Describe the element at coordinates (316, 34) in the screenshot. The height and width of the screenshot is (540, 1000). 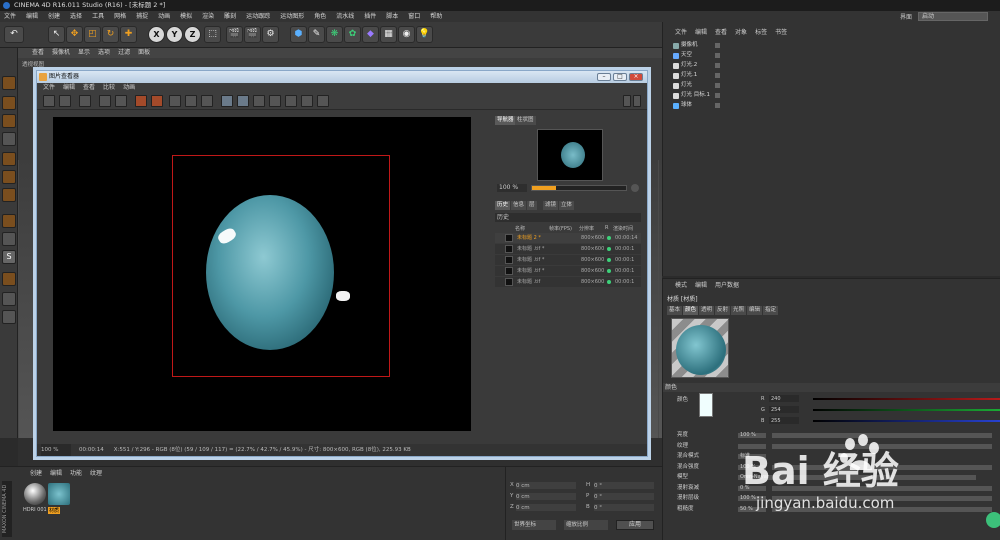
I see `pen-icon: ✎` at that location.